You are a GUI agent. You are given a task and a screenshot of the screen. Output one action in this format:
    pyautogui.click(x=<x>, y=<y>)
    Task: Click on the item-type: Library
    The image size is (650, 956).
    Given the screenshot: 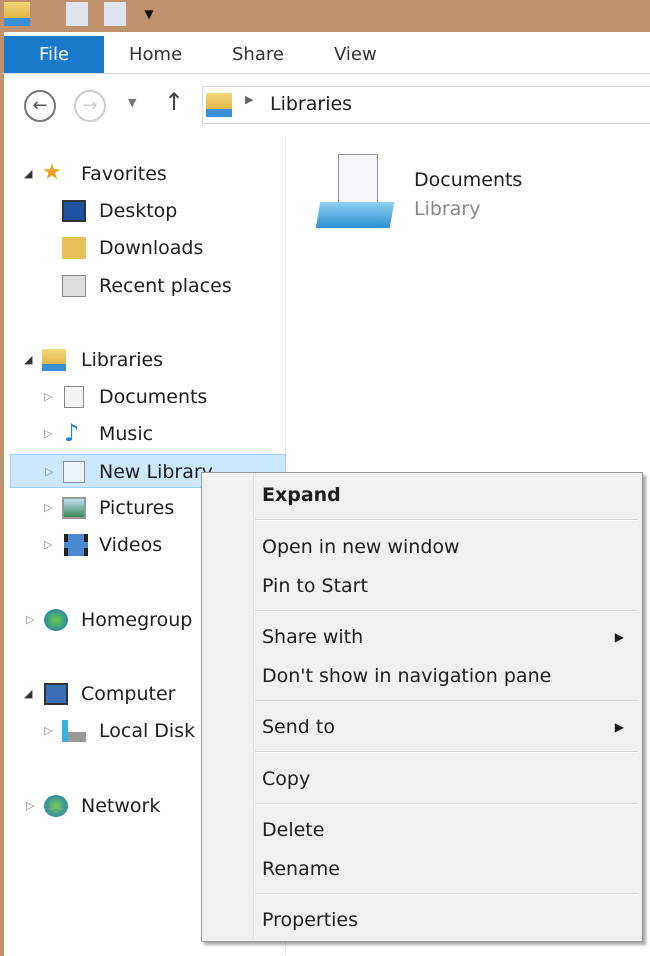 What is the action you would take?
    pyautogui.click(x=447, y=209)
    